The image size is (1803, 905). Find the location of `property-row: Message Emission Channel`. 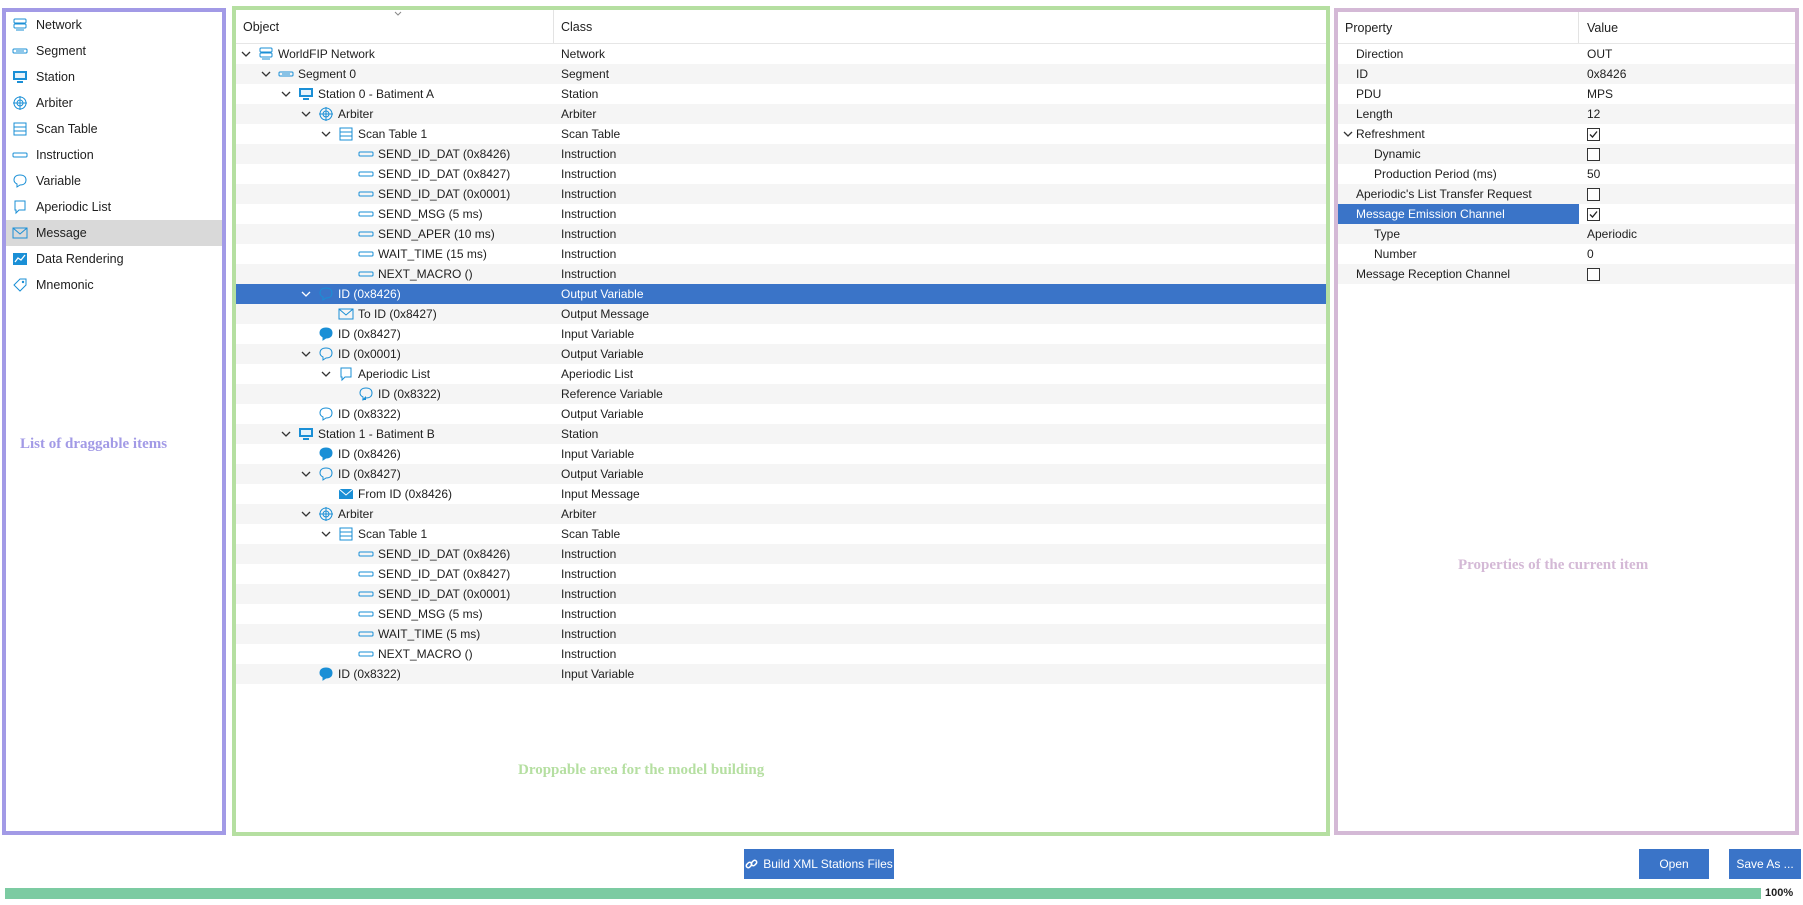

property-row: Message Emission Channel is located at coordinates (1566, 214).